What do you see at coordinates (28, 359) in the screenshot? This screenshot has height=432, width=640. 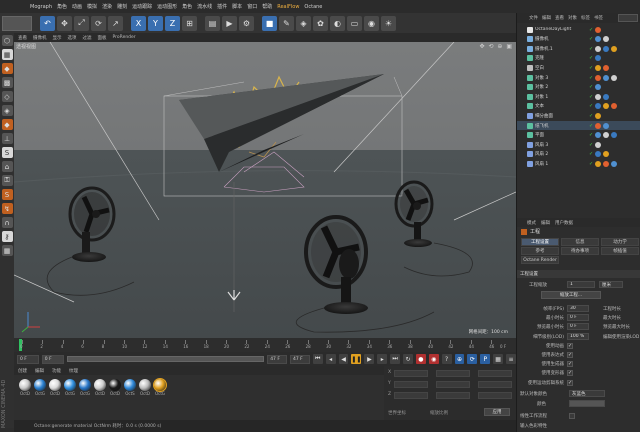 I see `frame-start-field: 0 F` at bounding box center [28, 359].